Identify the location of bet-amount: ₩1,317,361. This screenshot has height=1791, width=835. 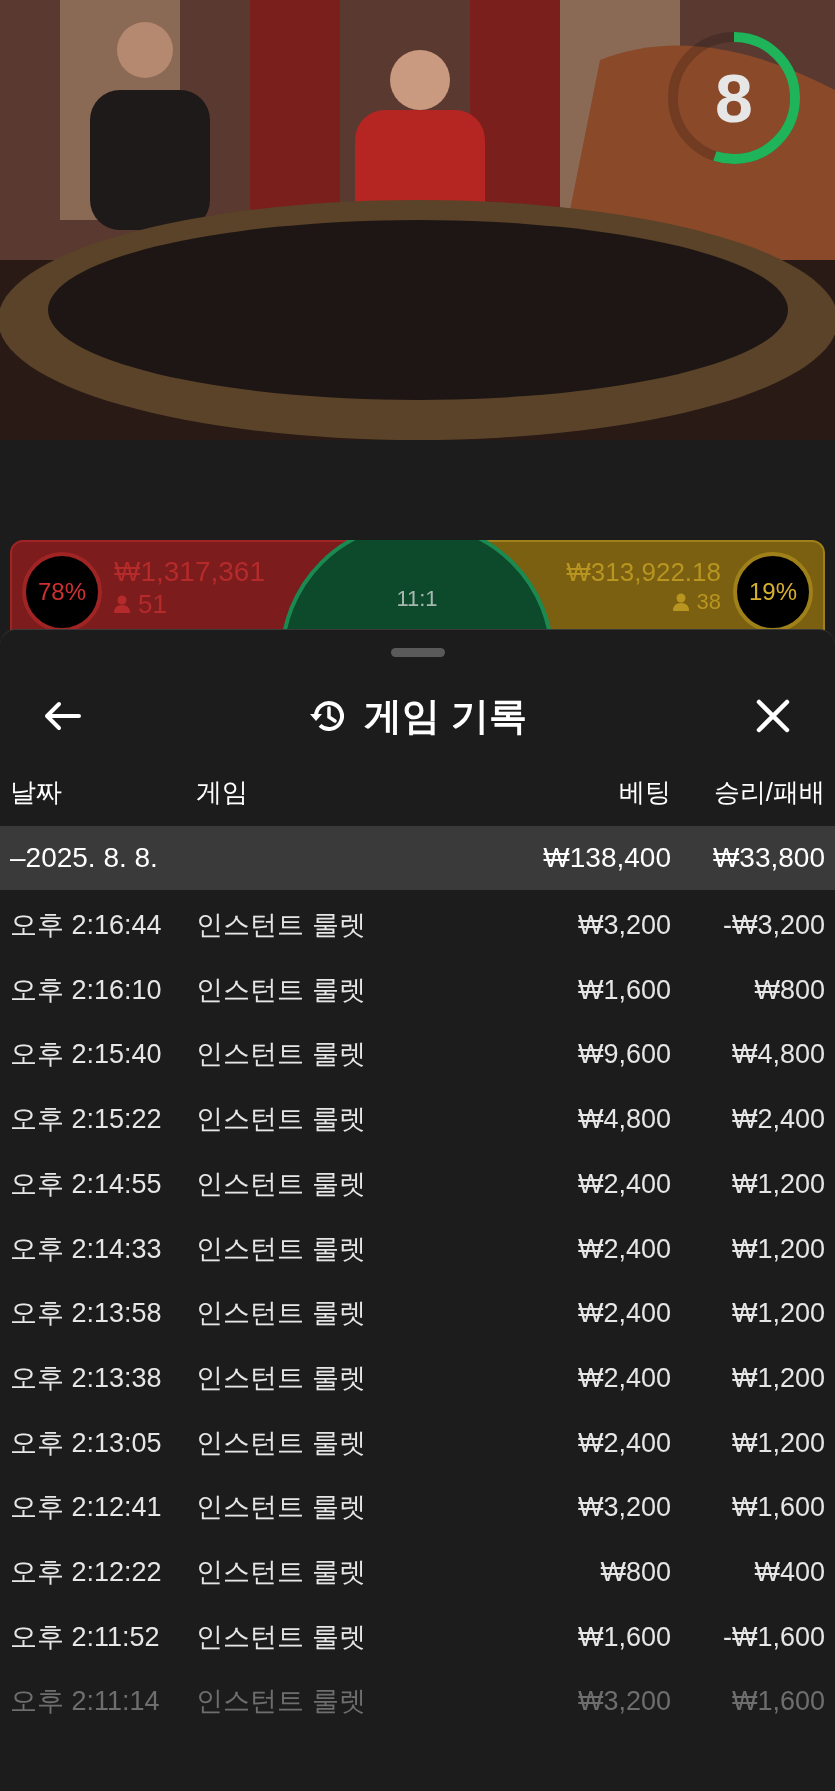
(189, 572).